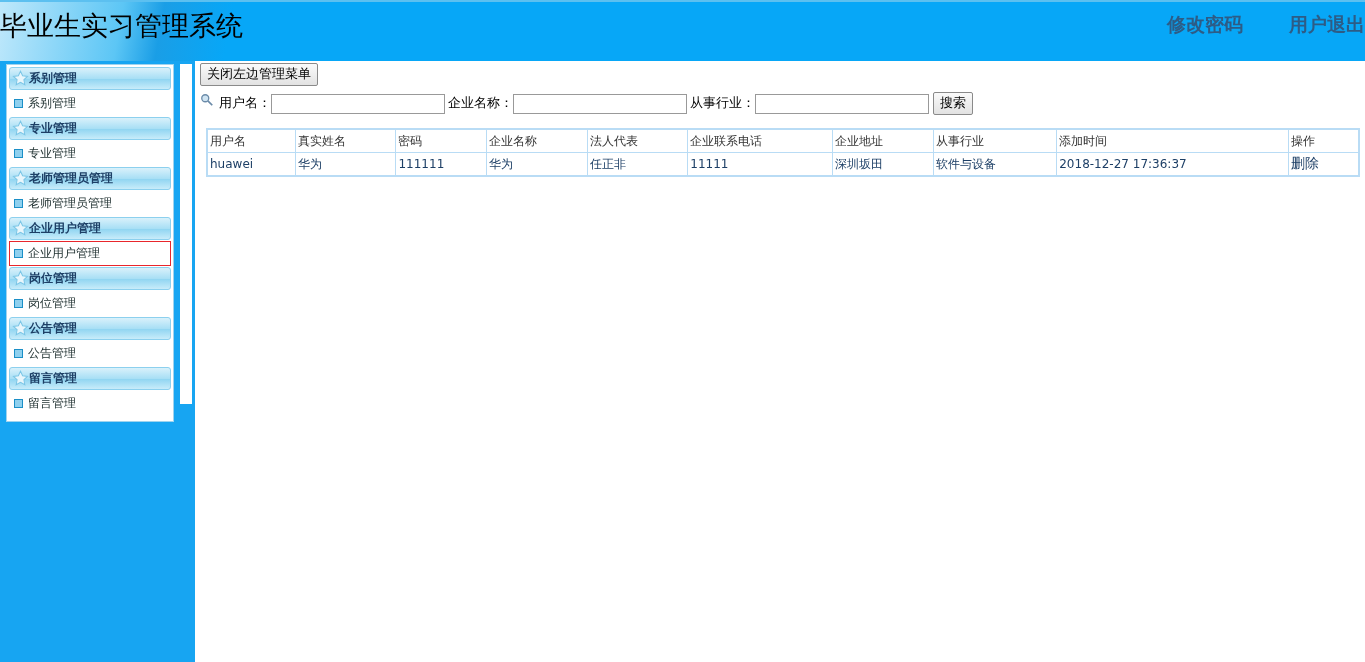 The height and width of the screenshot is (662, 1365). What do you see at coordinates (637, 164) in the screenshot?
I see `table-cell: 任正非` at bounding box center [637, 164].